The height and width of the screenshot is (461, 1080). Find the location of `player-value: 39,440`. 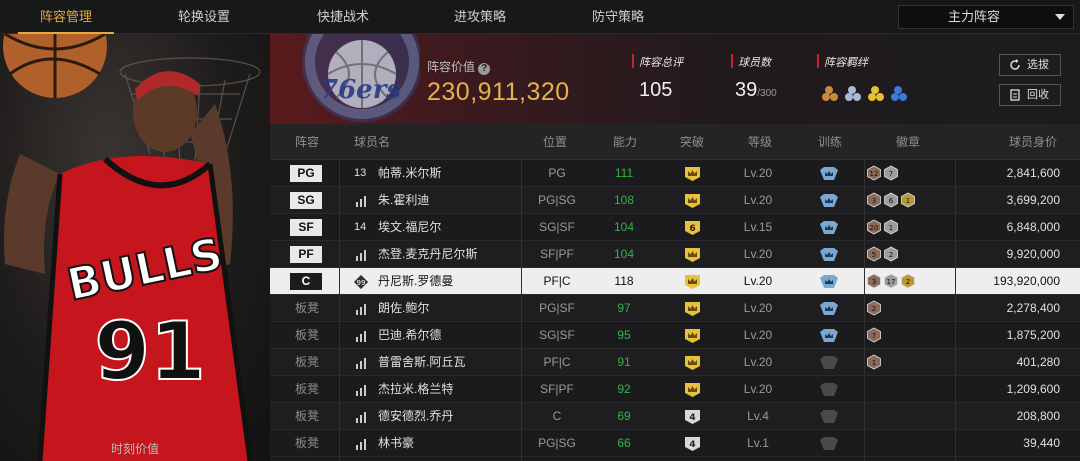

player-value: 39,440 is located at coordinates (1041, 443).